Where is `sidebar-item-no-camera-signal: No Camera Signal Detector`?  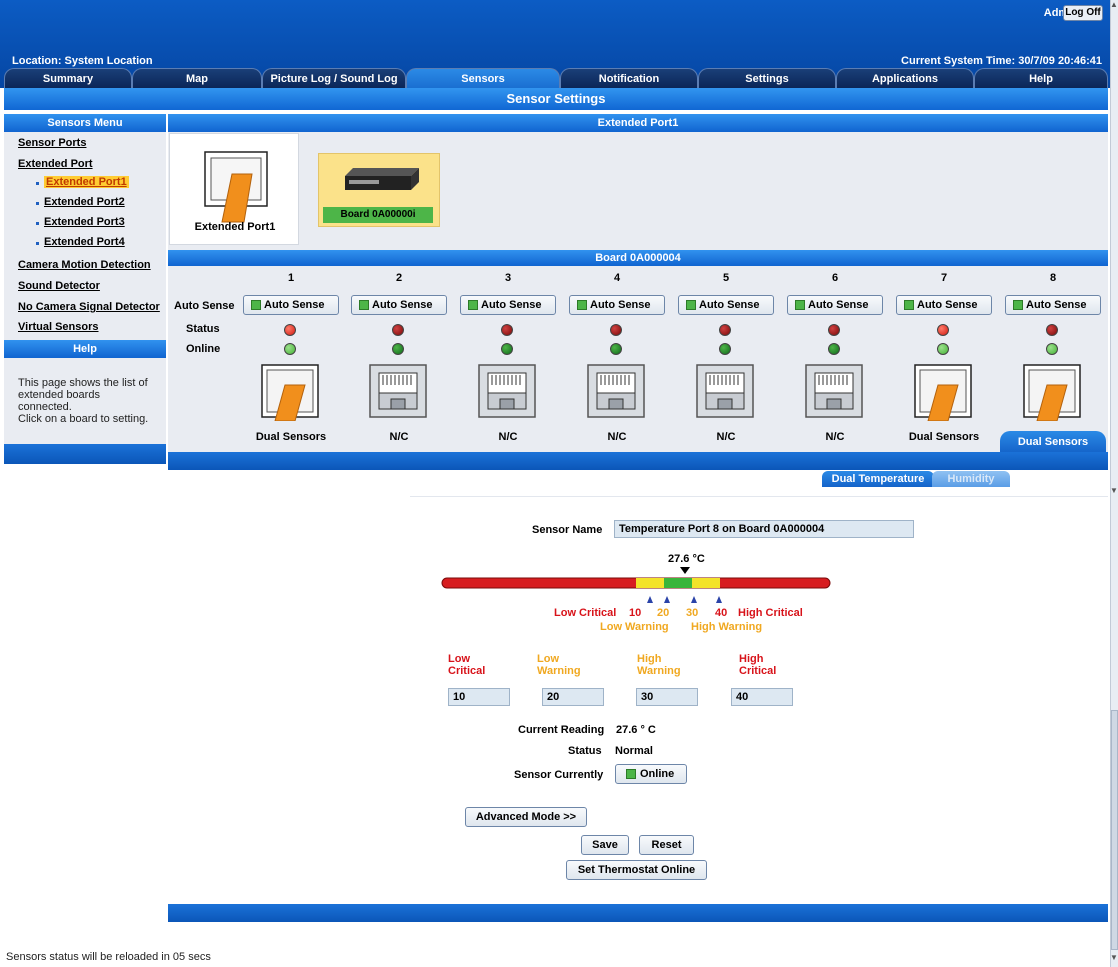 sidebar-item-no-camera-signal: No Camera Signal Detector is located at coordinates (89, 307).